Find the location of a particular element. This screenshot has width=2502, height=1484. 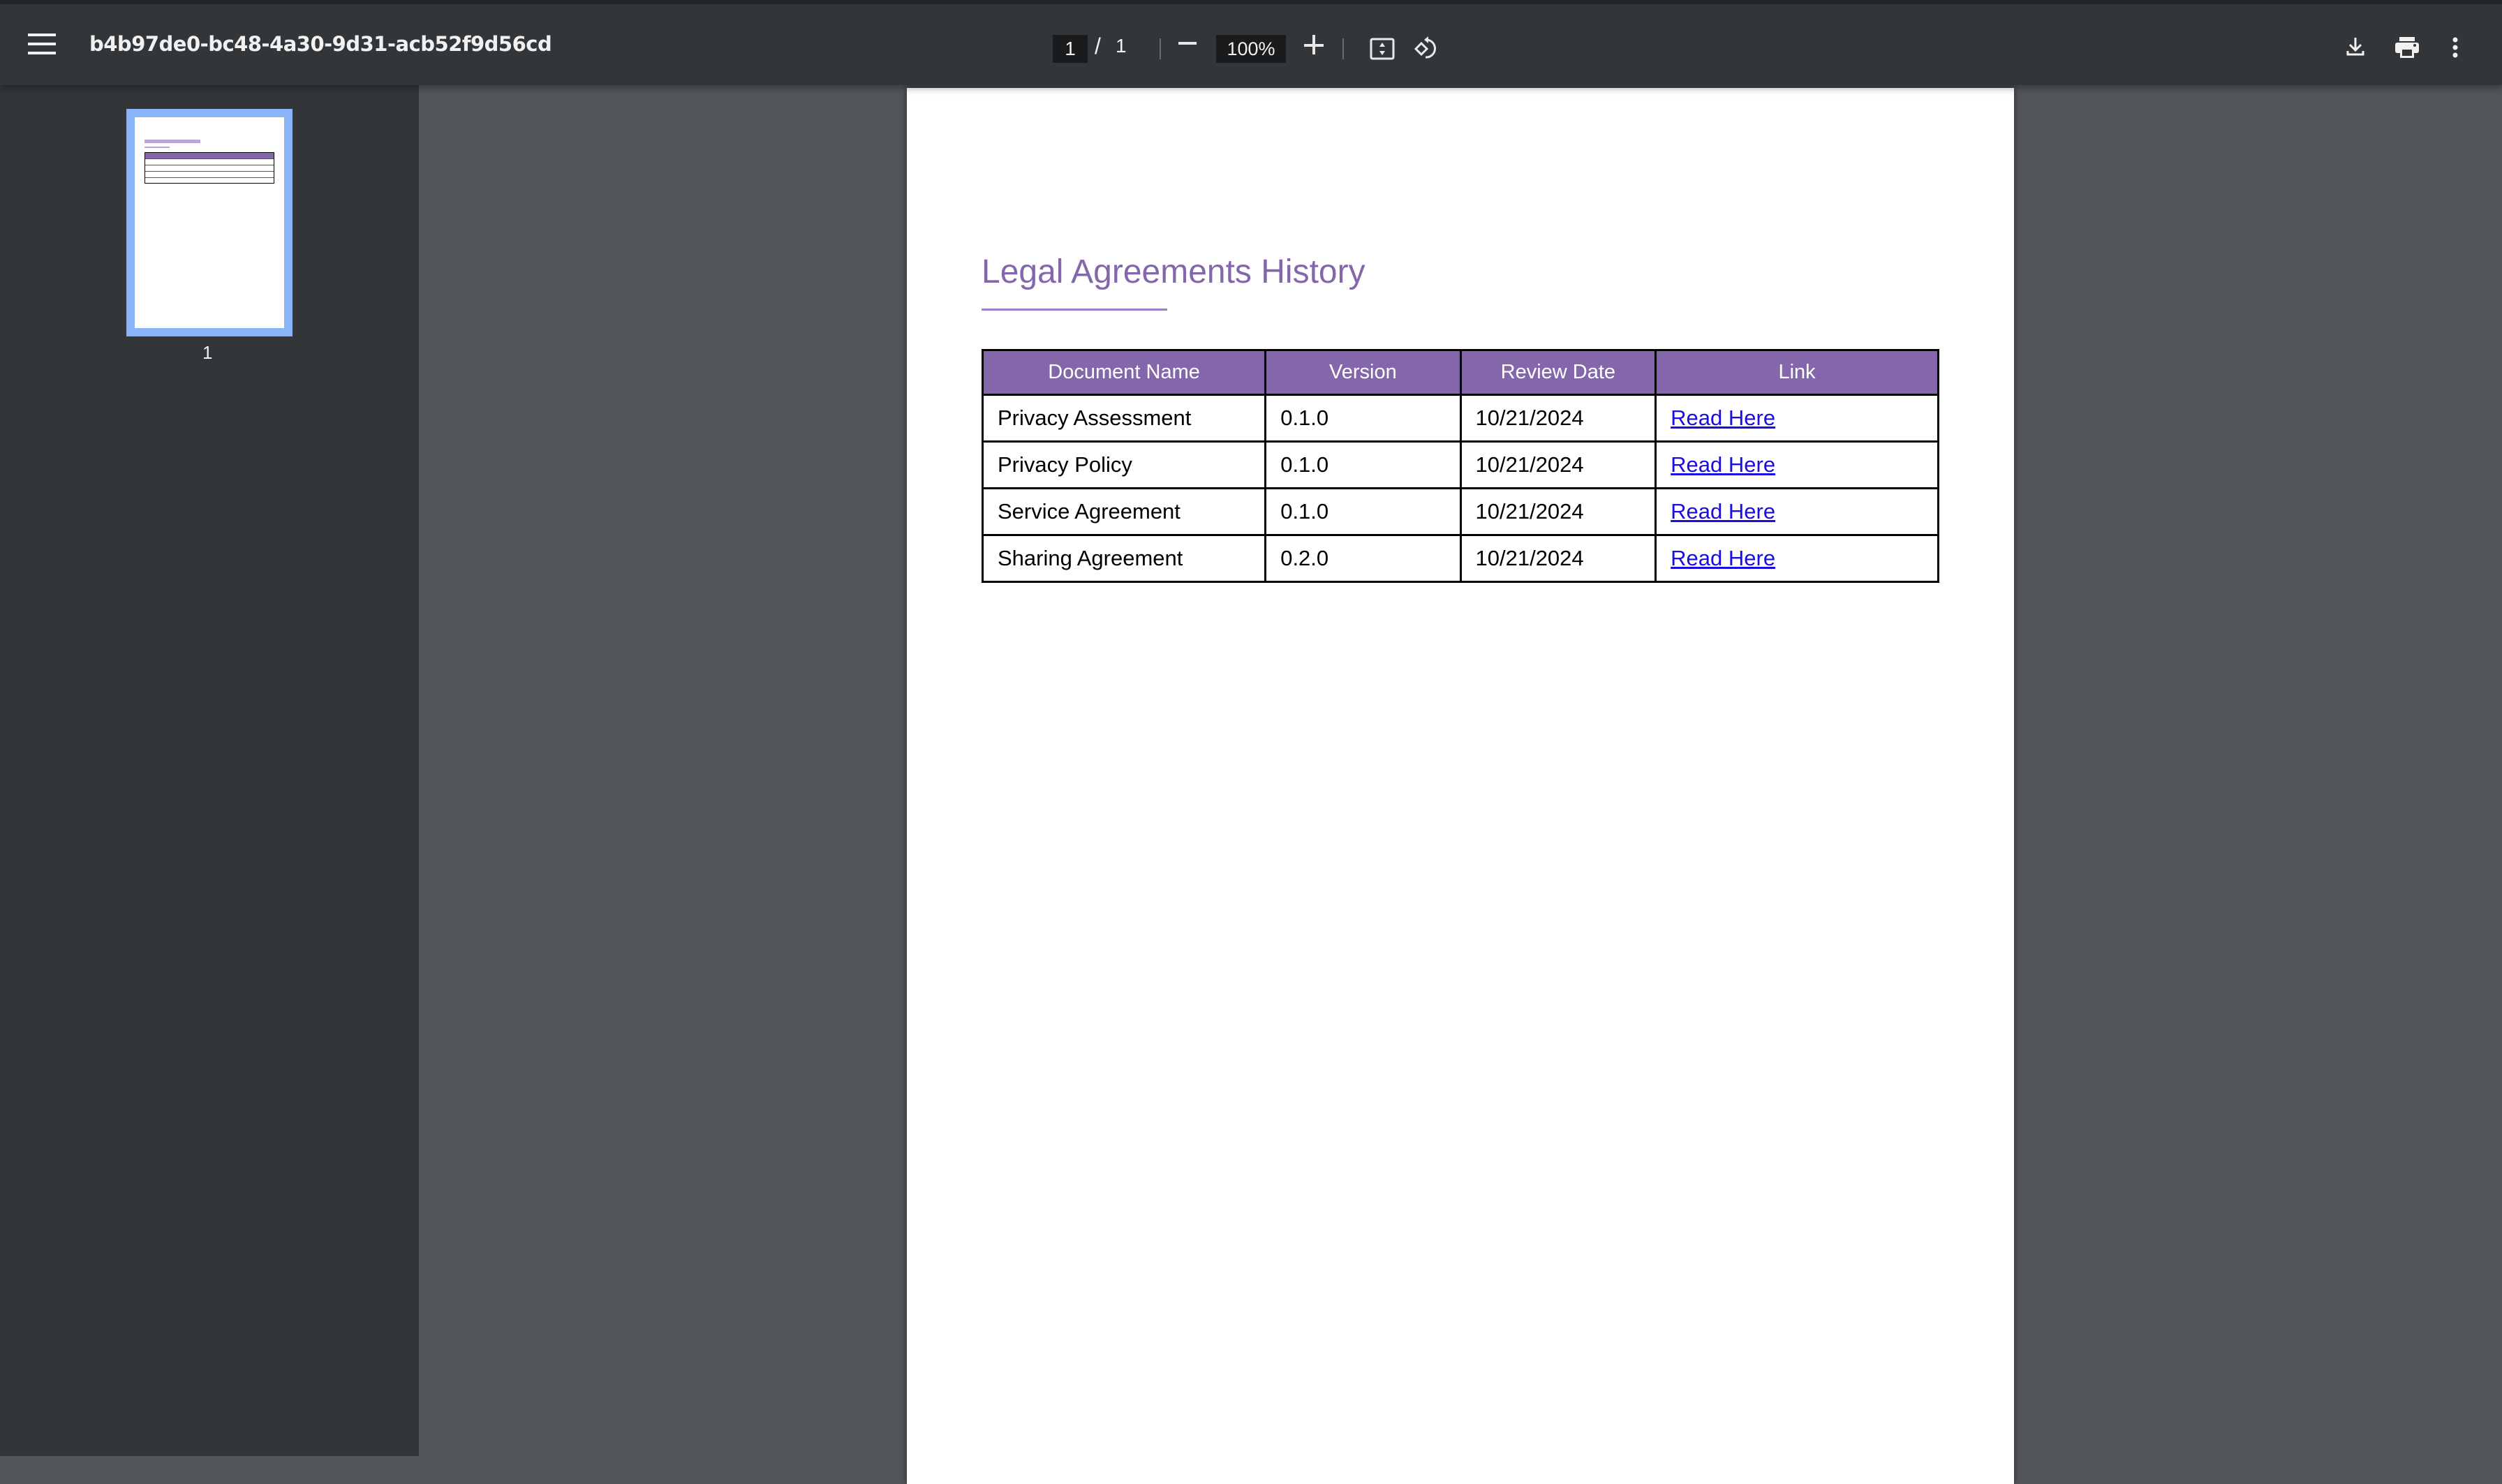

fit-to-page-button is located at coordinates (1383, 49).